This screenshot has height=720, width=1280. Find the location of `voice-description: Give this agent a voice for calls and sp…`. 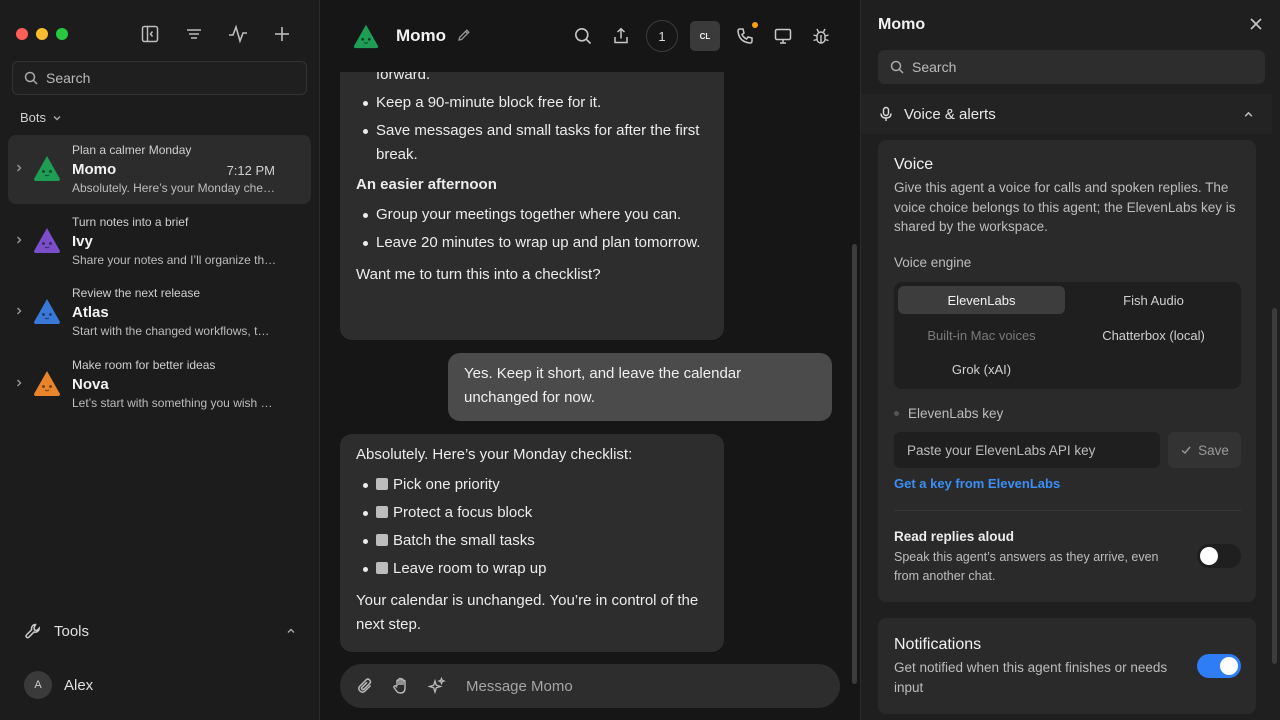

voice-description: Give this agent a voice for calls and sp… is located at coordinates (1065, 207).